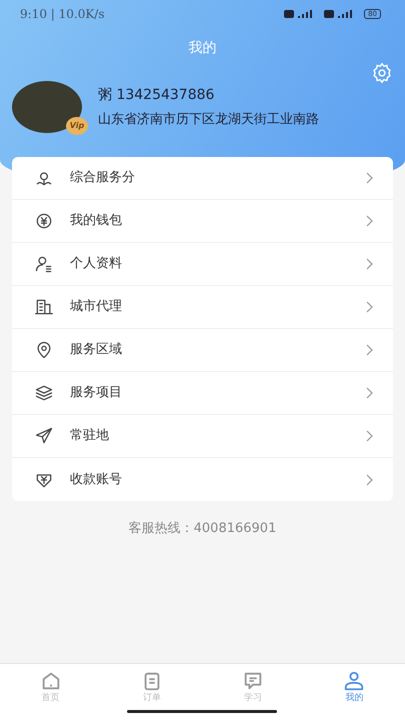 This screenshot has height=720, width=405. What do you see at coordinates (157, 95) in the screenshot?
I see `user-name-phone: 粥 13425437886` at bounding box center [157, 95].